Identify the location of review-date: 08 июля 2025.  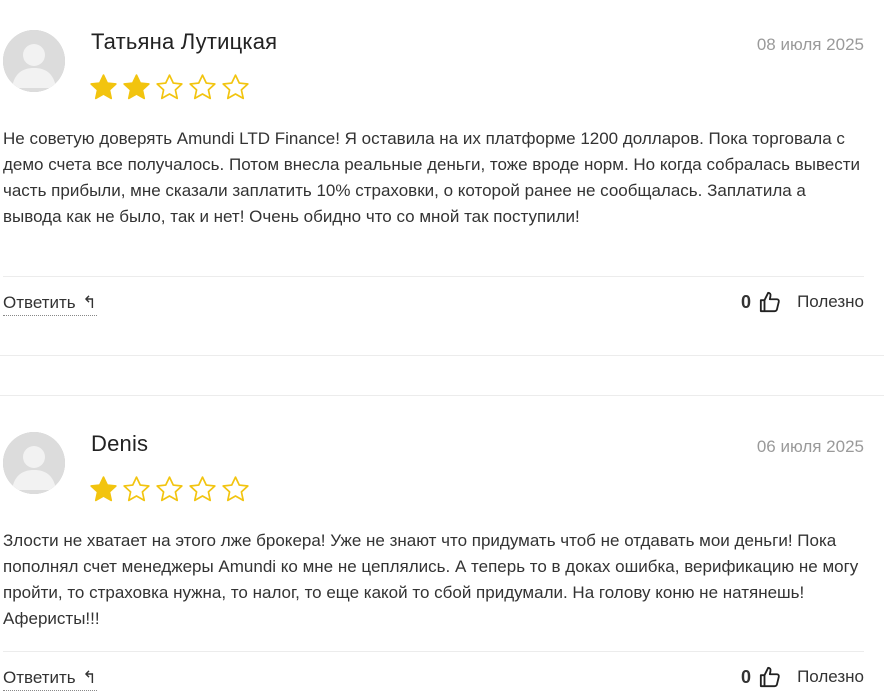
(810, 44).